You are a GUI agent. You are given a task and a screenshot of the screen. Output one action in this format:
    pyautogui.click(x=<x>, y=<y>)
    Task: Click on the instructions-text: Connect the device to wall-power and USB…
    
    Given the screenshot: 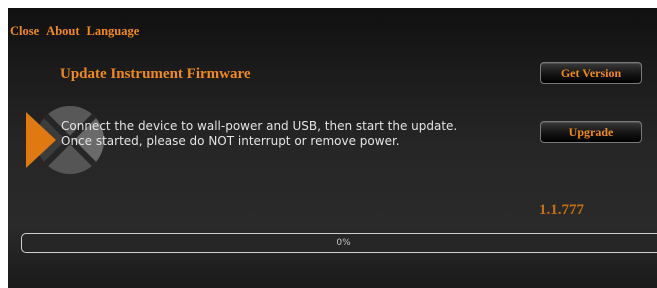 What is the action you would take?
    pyautogui.click(x=259, y=133)
    